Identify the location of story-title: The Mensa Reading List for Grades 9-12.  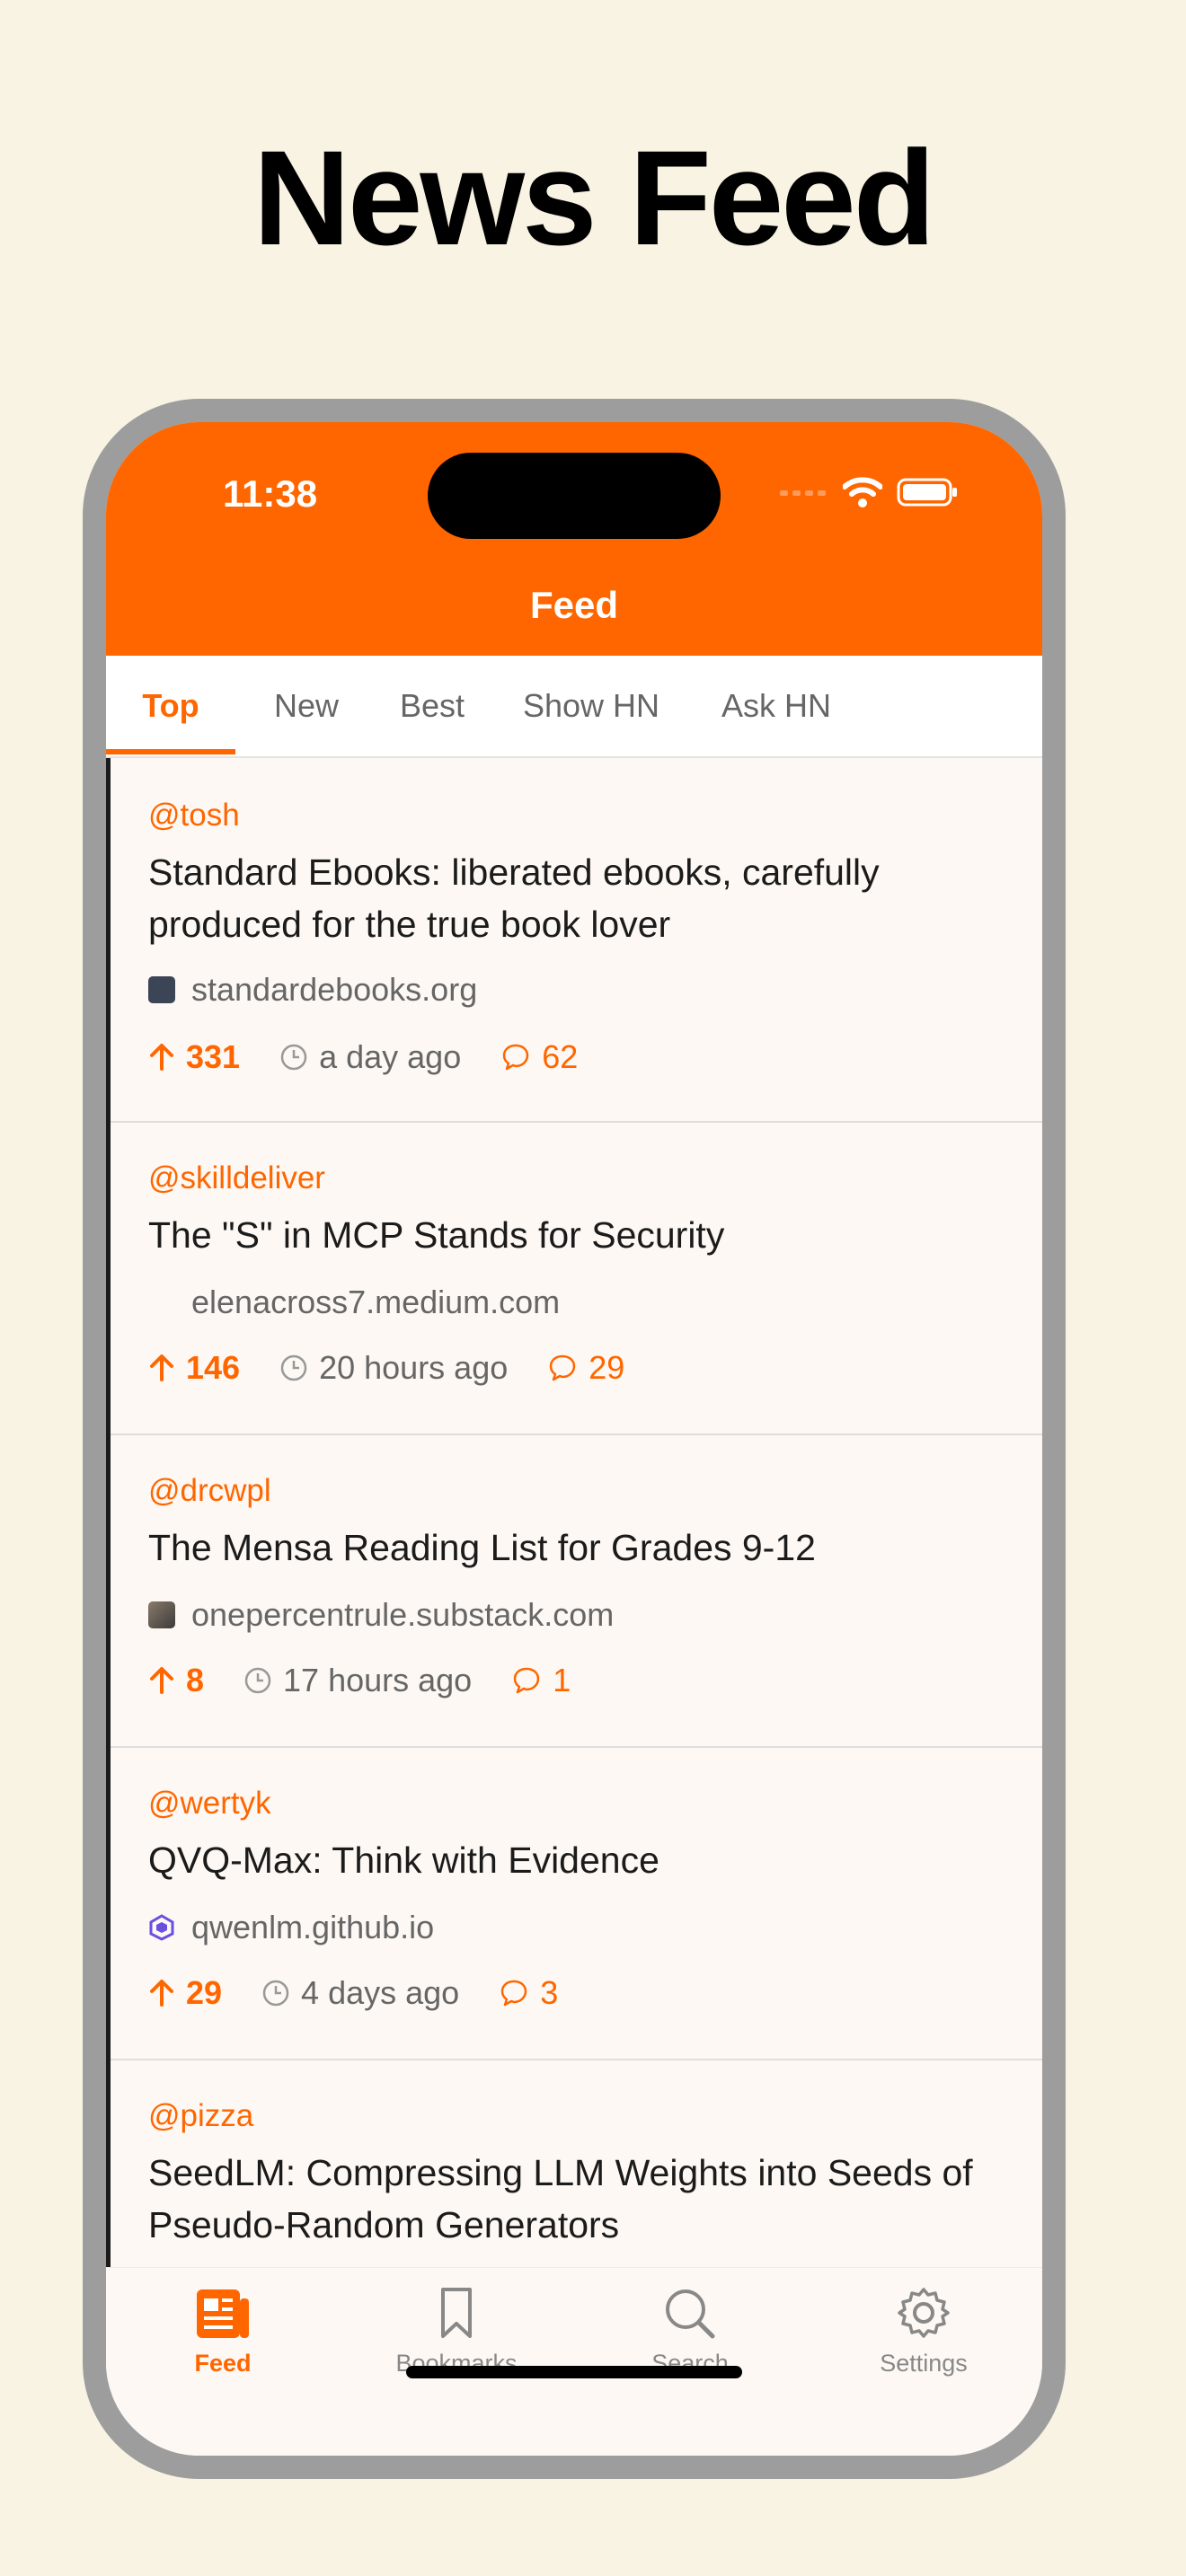
(566, 1548).